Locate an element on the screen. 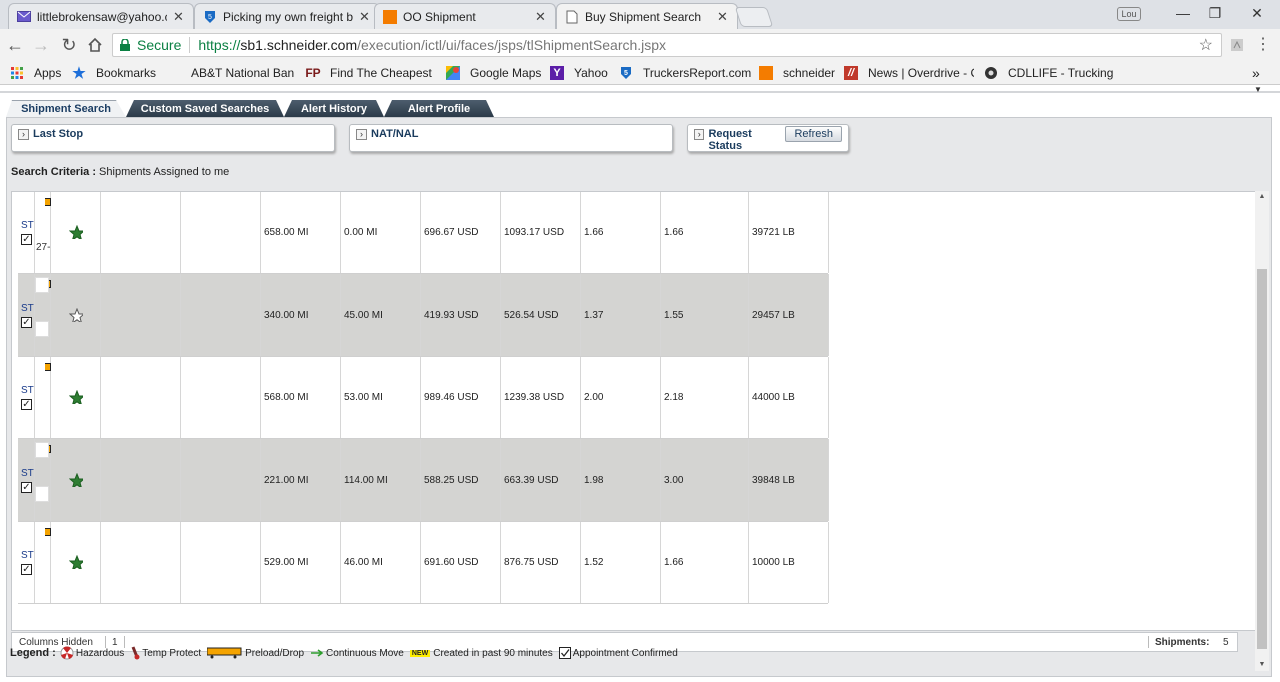  new-tab-button is located at coordinates (754, 17).